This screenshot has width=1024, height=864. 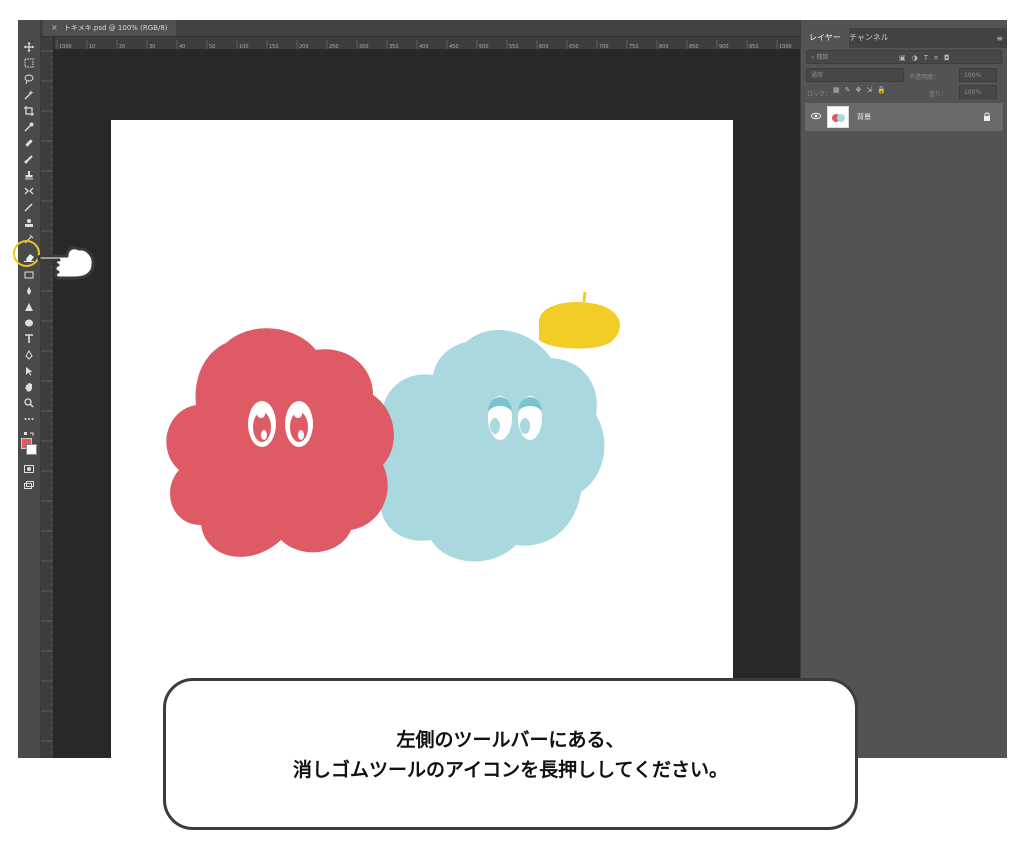 What do you see at coordinates (29, 419) in the screenshot?
I see `more-icon` at bounding box center [29, 419].